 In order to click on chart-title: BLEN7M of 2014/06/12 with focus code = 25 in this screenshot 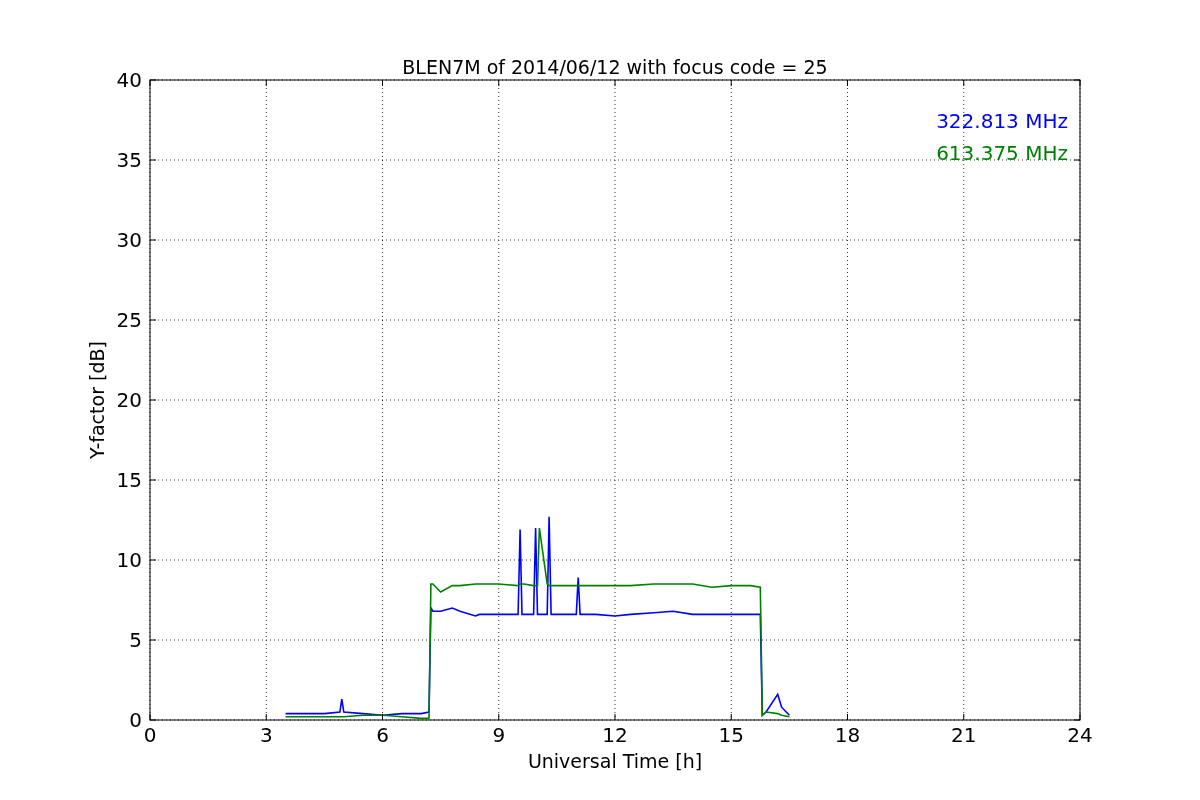, I will do `click(615, 67)`.